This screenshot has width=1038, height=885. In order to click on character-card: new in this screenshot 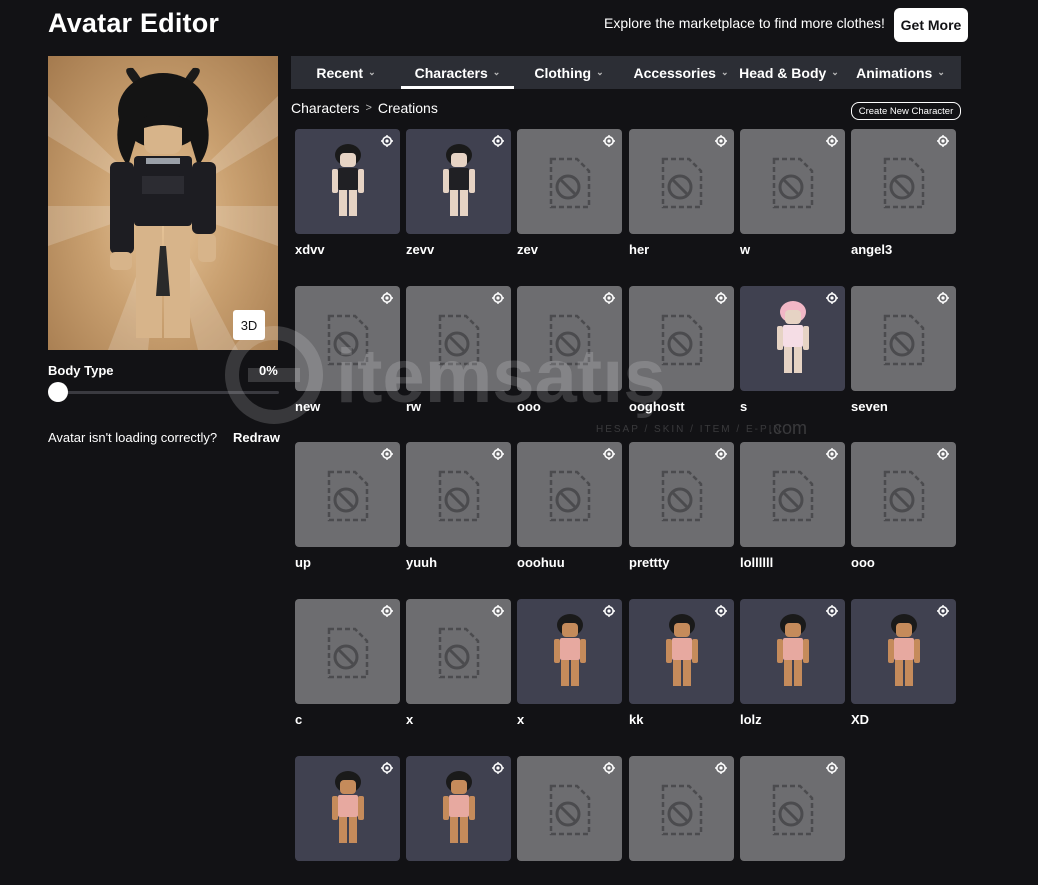, I will do `click(347, 350)`.